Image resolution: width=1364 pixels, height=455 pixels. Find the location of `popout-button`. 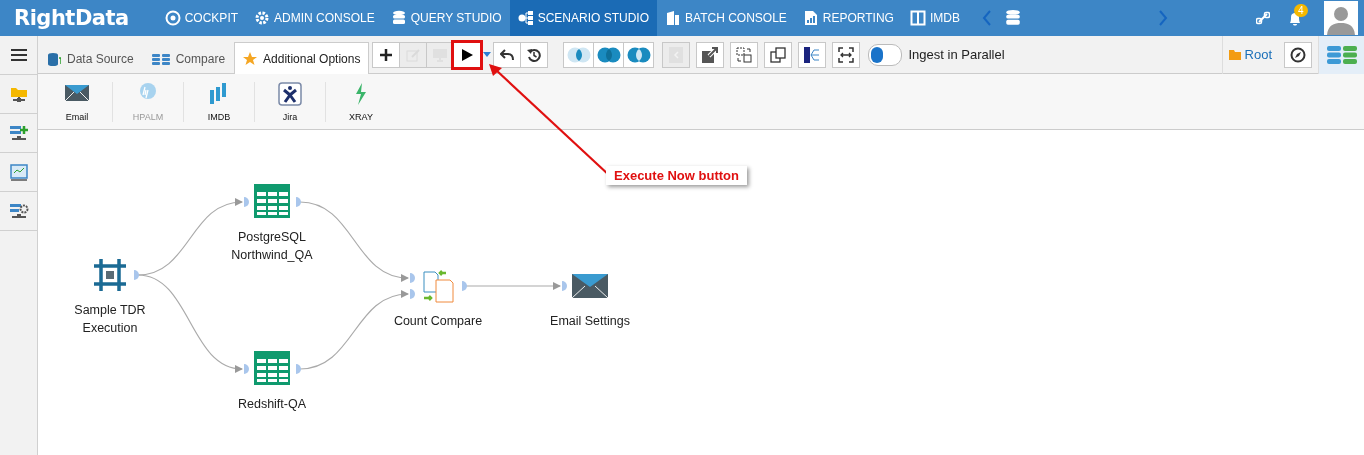

popout-button is located at coordinates (710, 54).